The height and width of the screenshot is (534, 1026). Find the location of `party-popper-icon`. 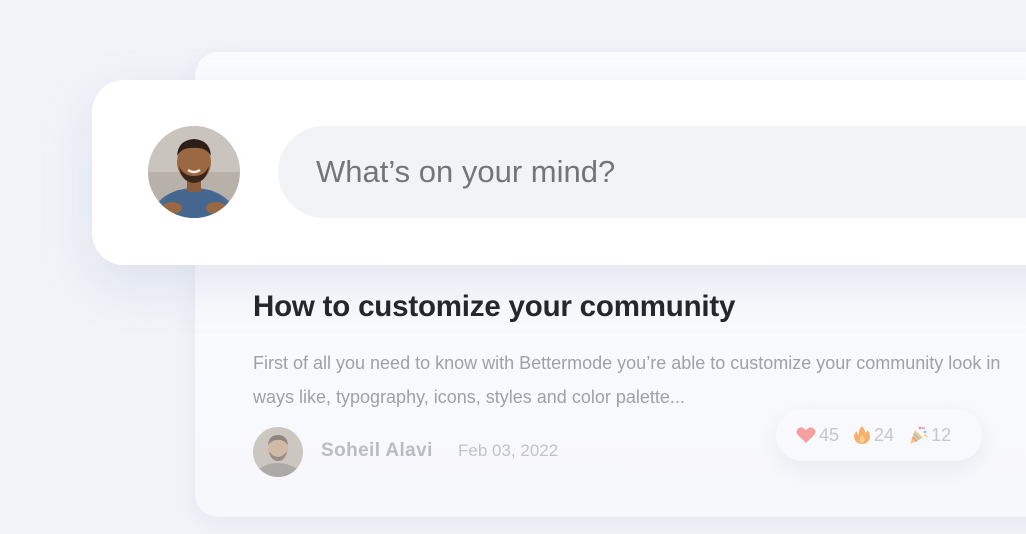

party-popper-icon is located at coordinates (919, 435).